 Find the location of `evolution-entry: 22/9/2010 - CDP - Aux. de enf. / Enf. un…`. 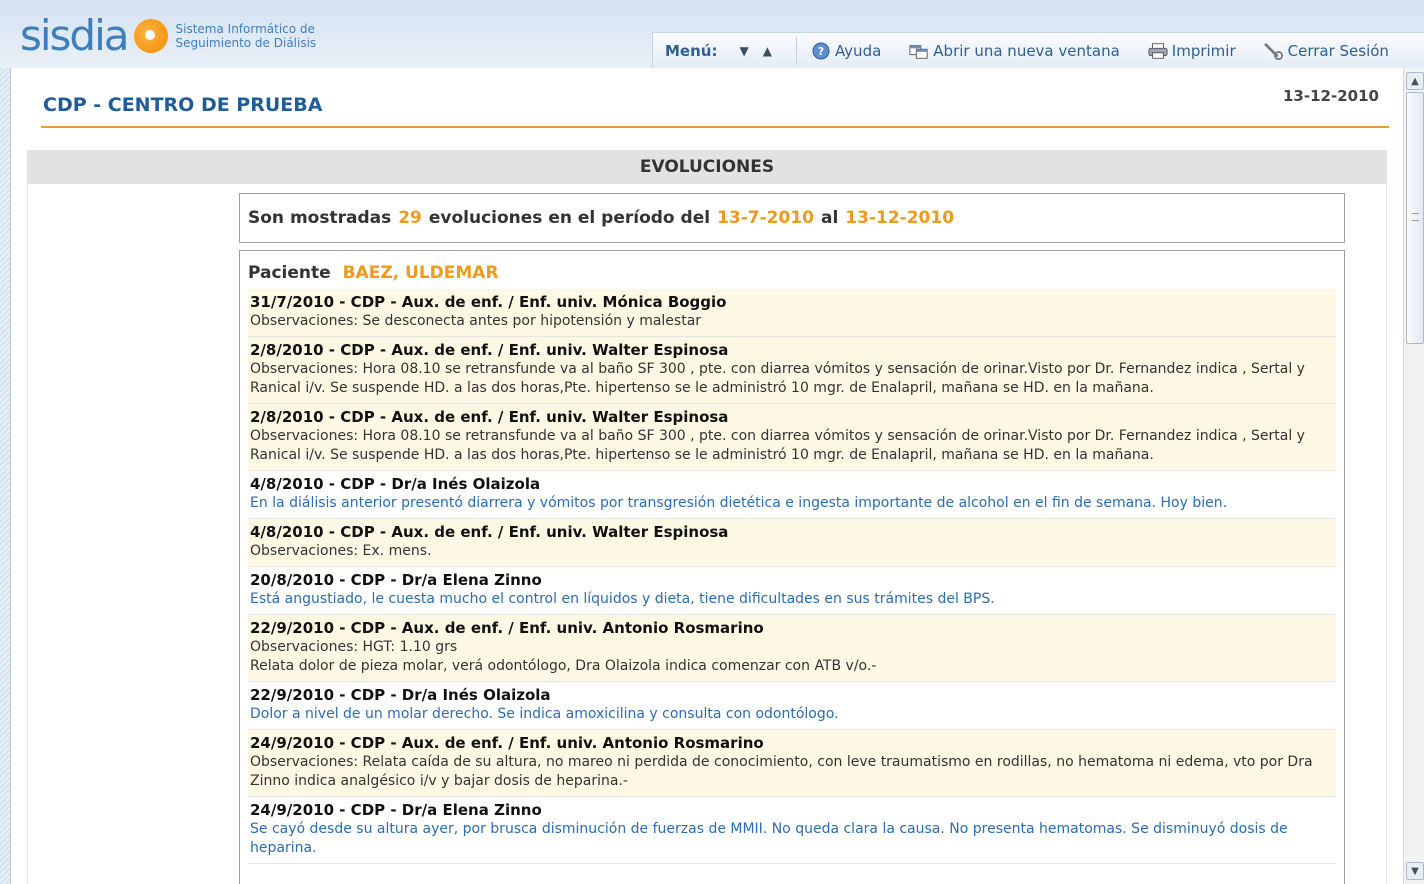

evolution-entry: 22/9/2010 - CDP - Aux. de enf. / Enf. un… is located at coordinates (792, 648).